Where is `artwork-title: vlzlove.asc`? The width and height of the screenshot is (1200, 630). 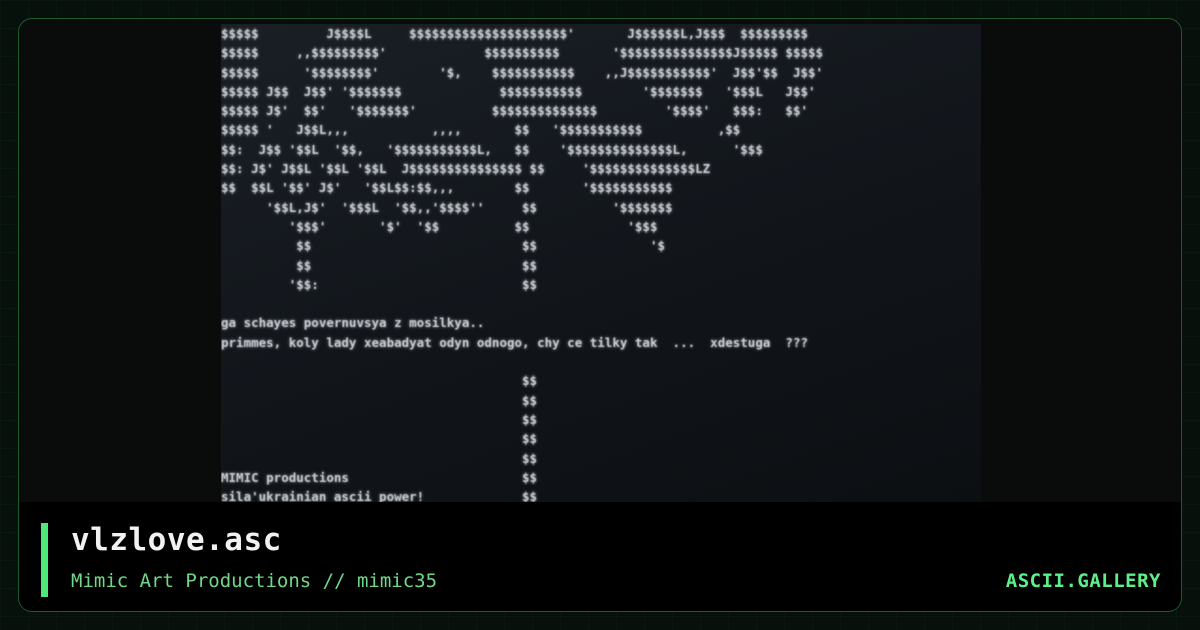
artwork-title: vlzlove.asc is located at coordinates (176, 540).